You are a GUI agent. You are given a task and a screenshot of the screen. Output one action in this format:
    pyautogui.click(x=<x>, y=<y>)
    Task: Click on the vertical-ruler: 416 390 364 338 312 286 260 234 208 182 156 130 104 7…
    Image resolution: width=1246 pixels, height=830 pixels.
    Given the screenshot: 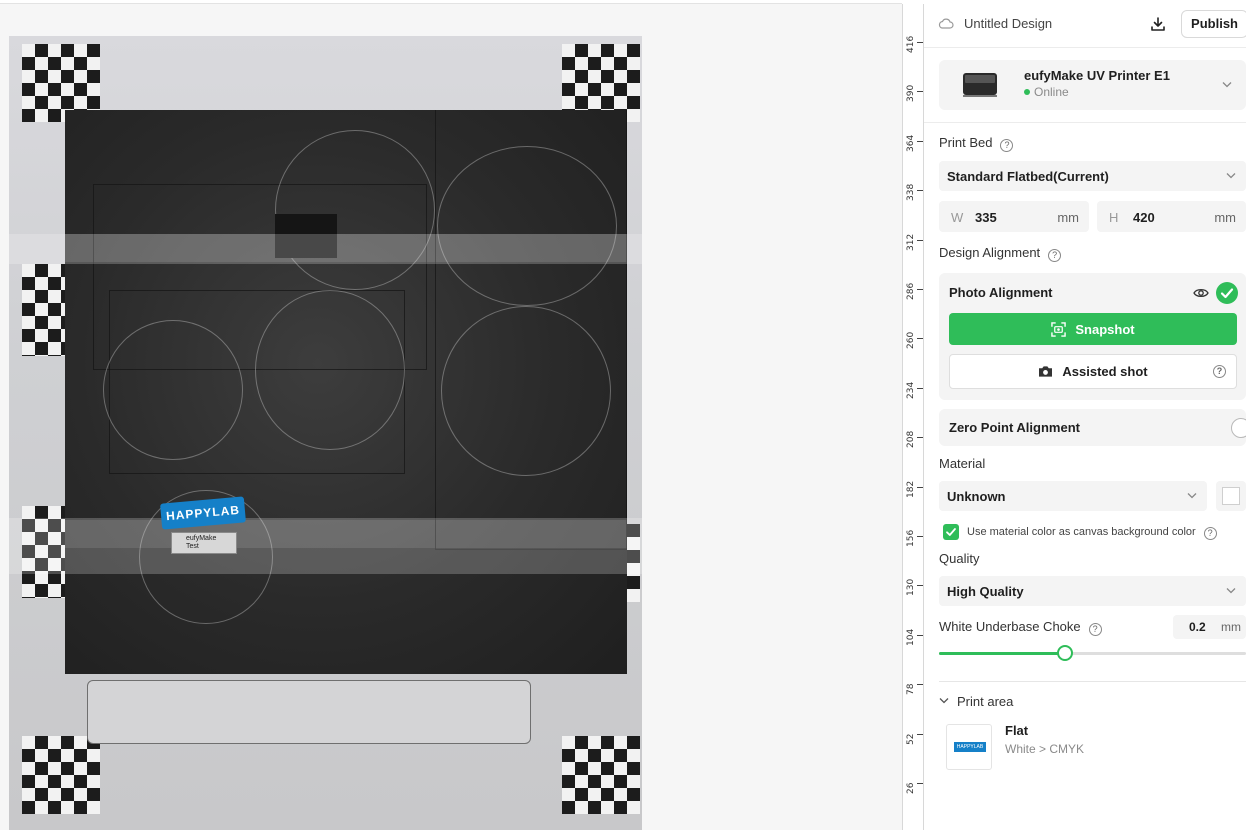 What is the action you would take?
    pyautogui.click(x=913, y=417)
    